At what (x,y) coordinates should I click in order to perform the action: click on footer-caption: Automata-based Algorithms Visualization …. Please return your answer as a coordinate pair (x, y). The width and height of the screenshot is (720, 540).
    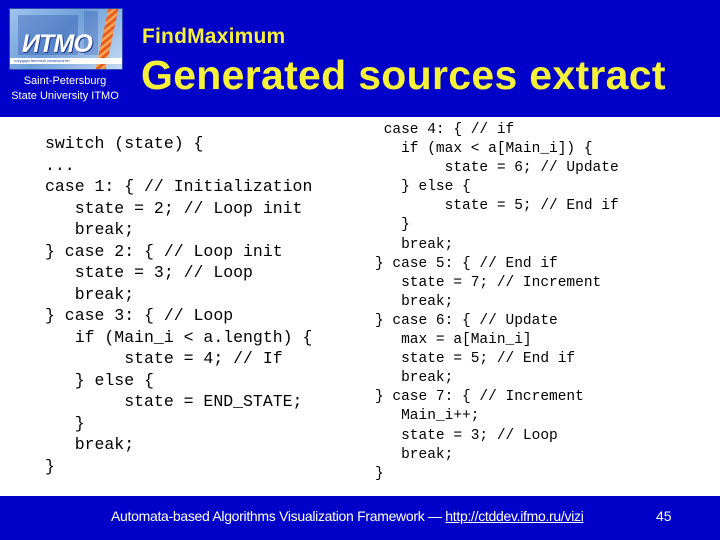
    Looking at the image, I should click on (347, 516).